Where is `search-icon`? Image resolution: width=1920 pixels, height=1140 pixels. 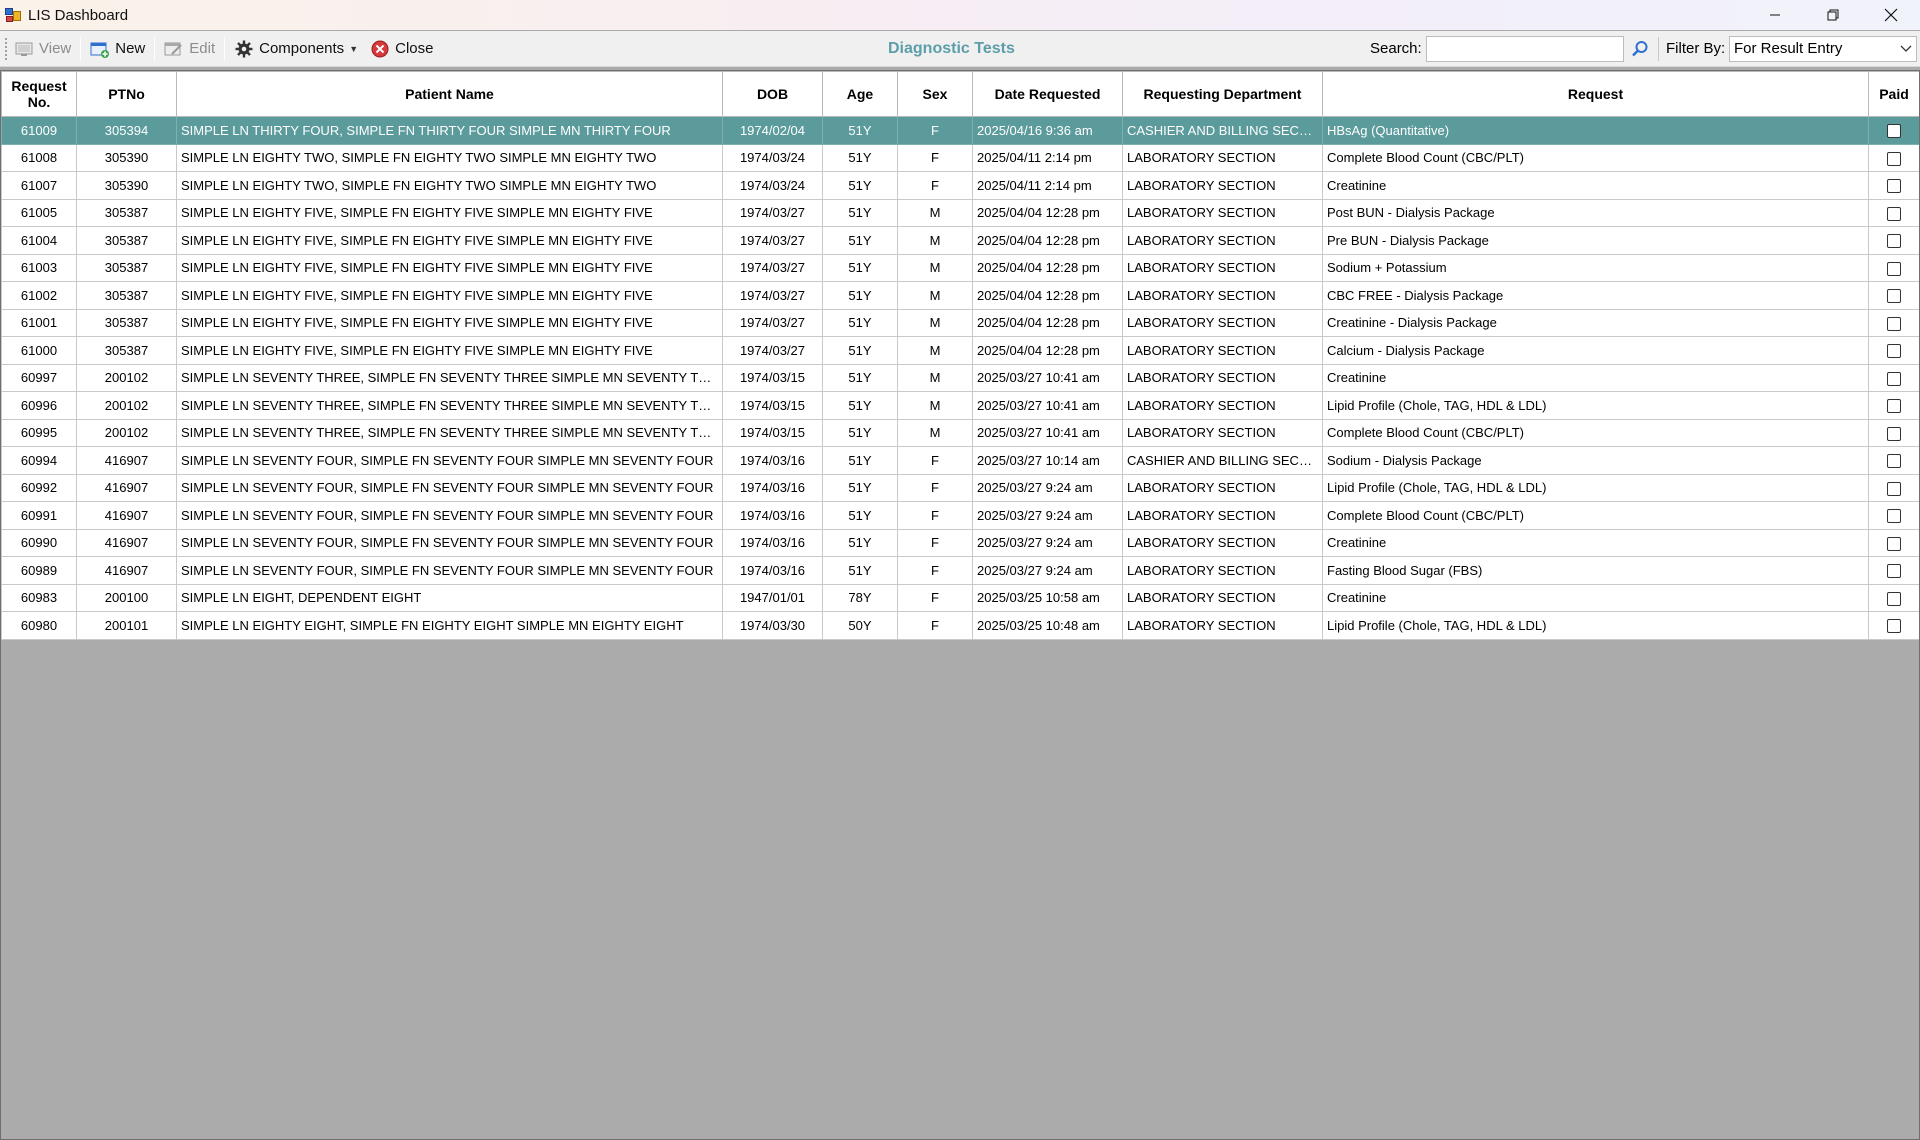
search-icon is located at coordinates (1640, 49).